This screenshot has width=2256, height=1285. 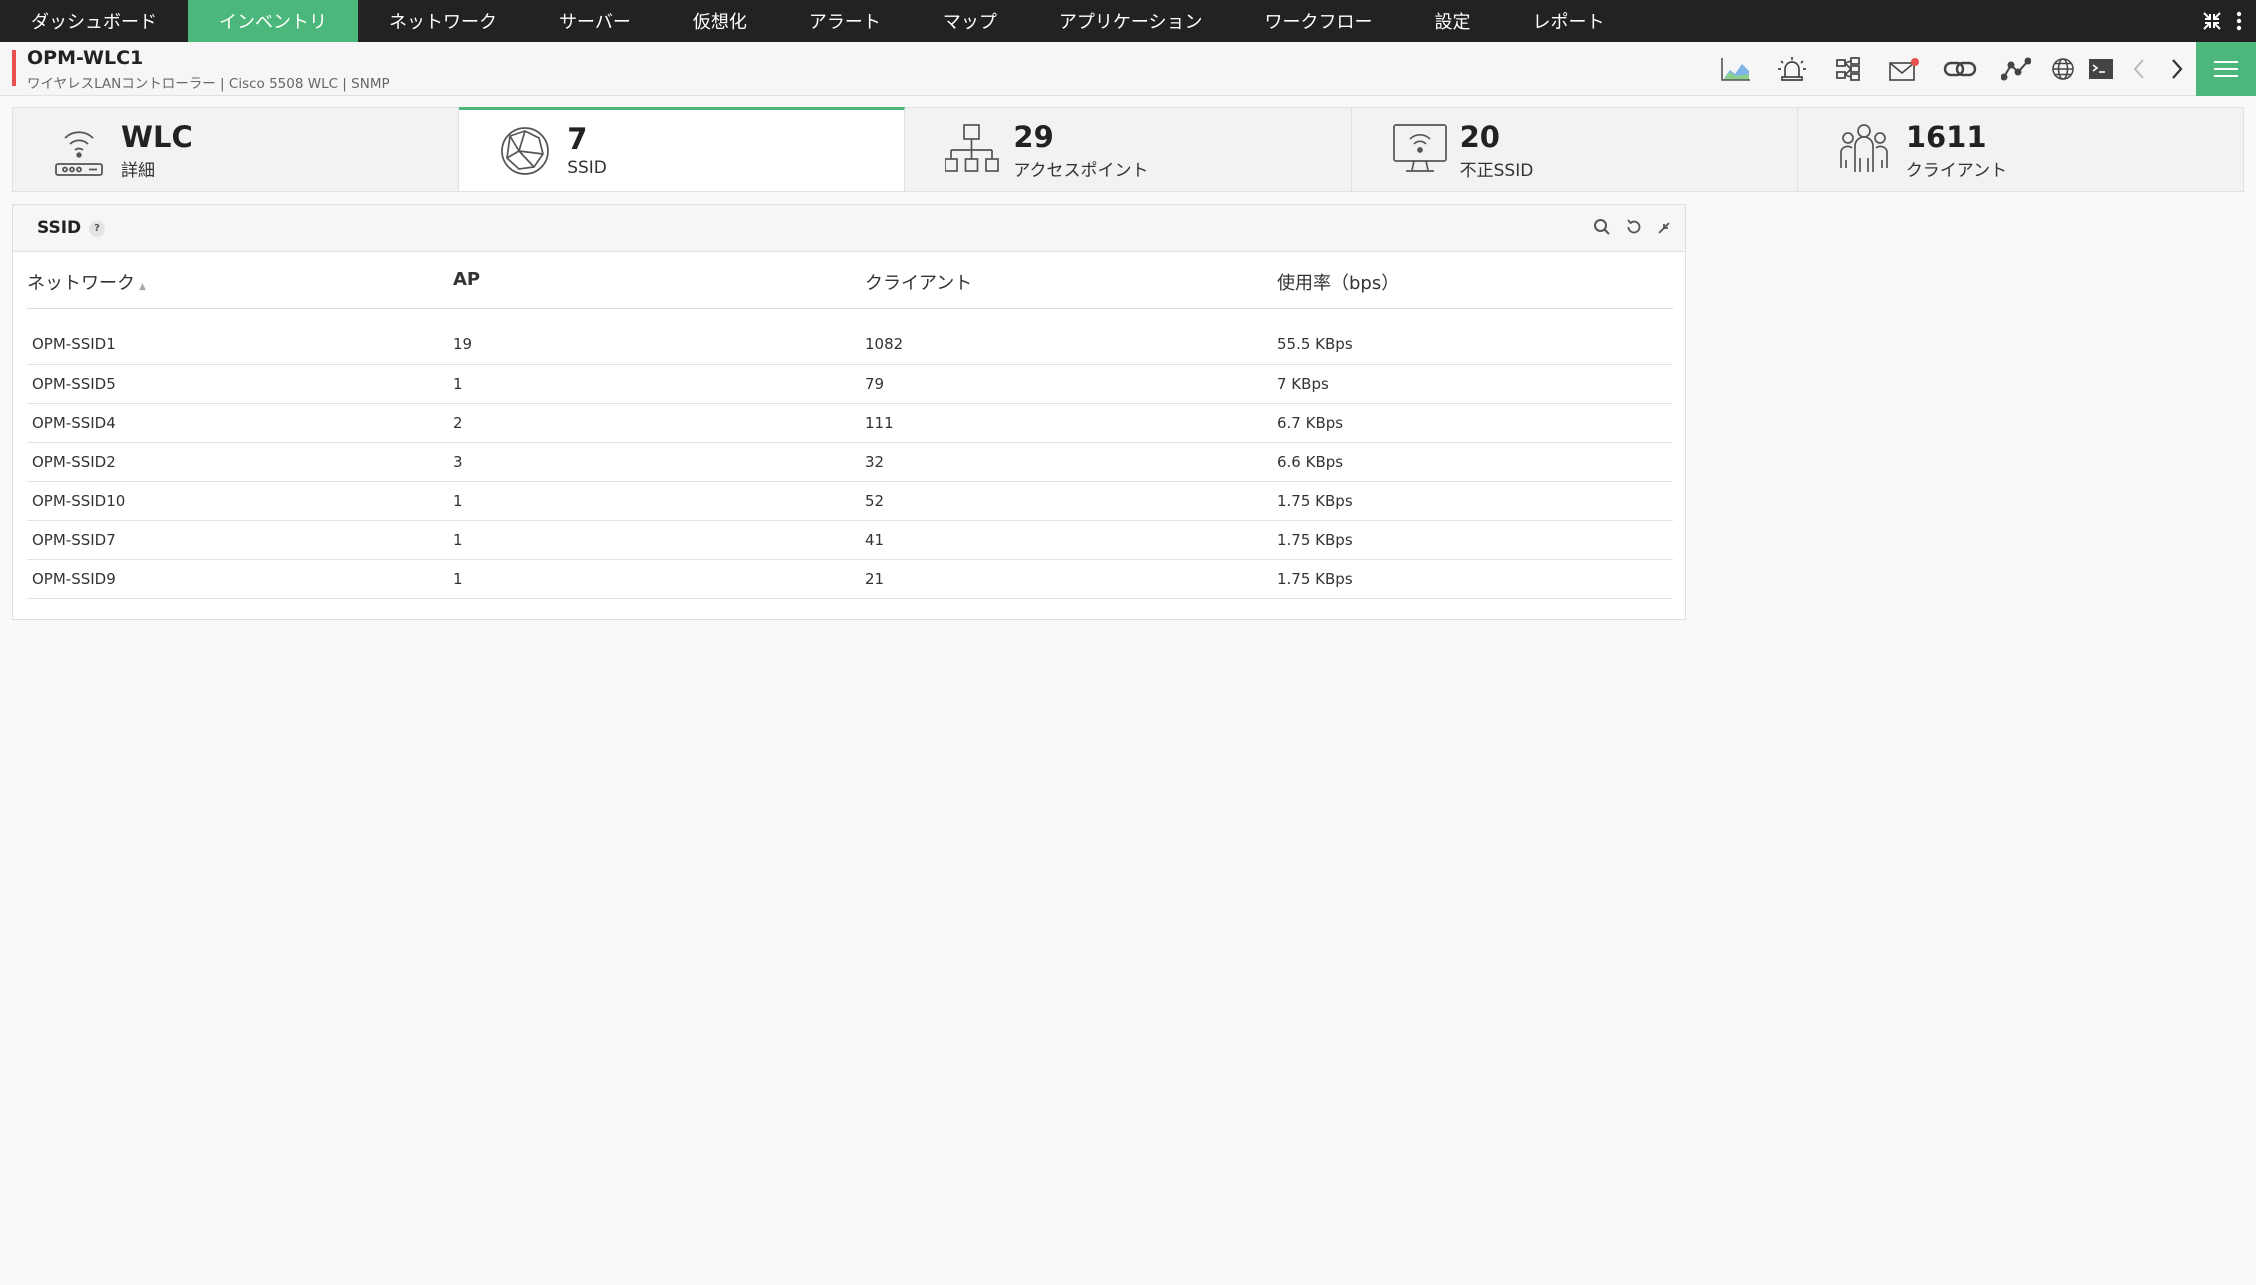 I want to click on collapse-icon, so click(x=2212, y=21).